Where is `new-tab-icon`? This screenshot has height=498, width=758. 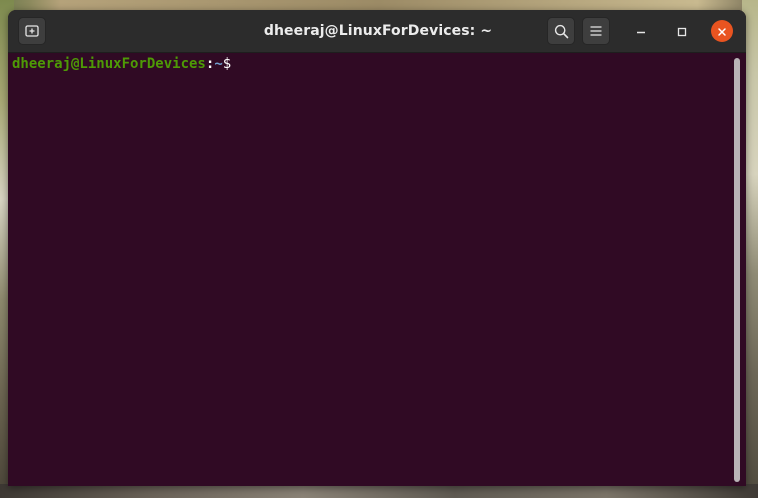 new-tab-icon is located at coordinates (32, 31).